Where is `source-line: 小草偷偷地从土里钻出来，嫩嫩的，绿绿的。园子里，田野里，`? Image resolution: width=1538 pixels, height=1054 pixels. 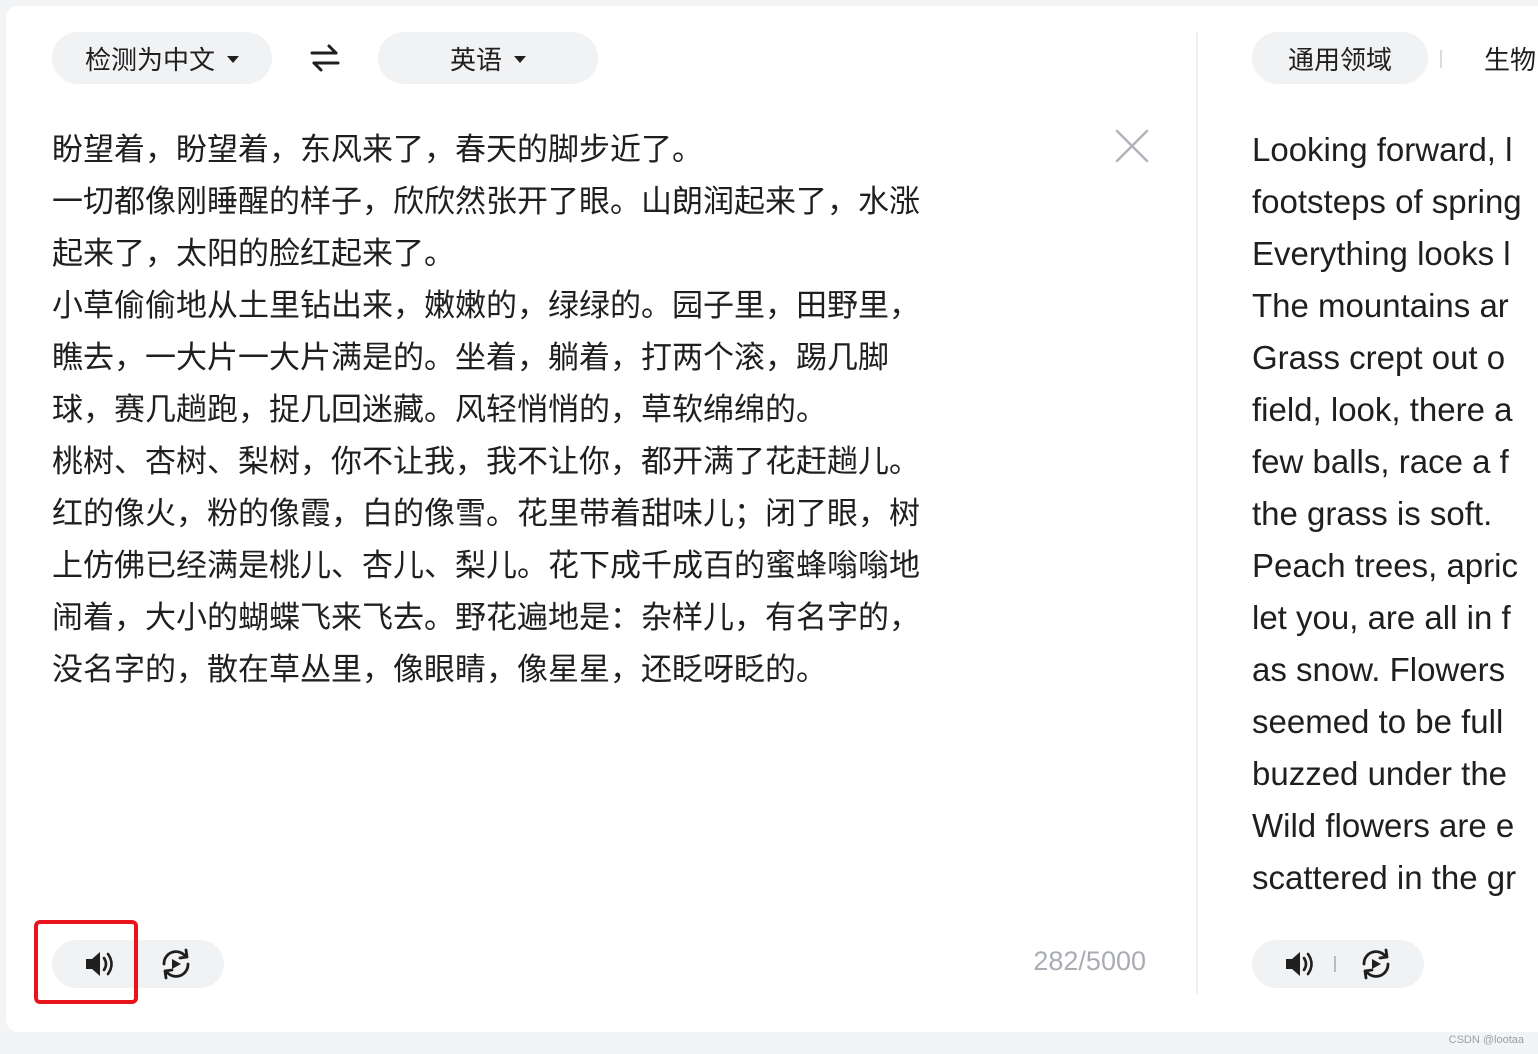
source-line: 小草偷偷地从土里钻出来，嫩嫩的，绿绿的。园子里，田野里， is located at coordinates (486, 306).